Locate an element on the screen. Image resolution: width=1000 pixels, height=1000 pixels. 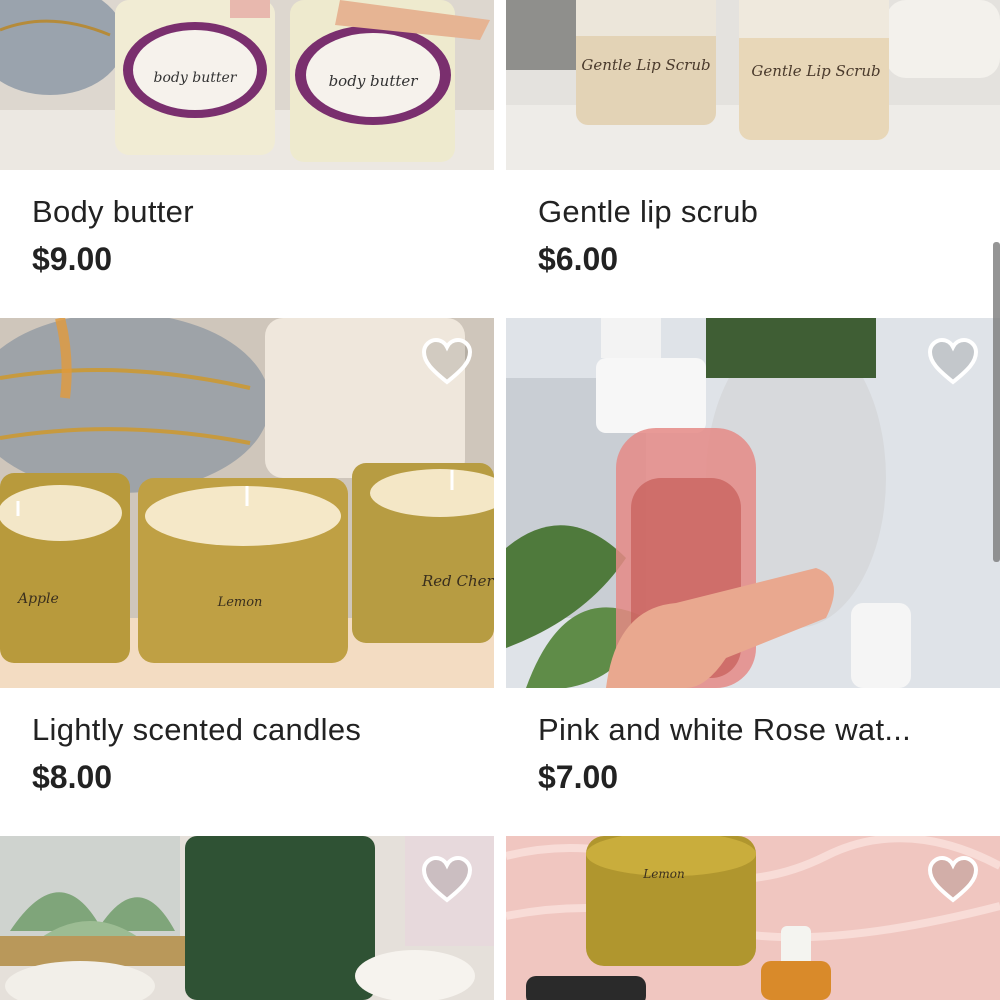
listing-image is located at coordinates (247, 918).